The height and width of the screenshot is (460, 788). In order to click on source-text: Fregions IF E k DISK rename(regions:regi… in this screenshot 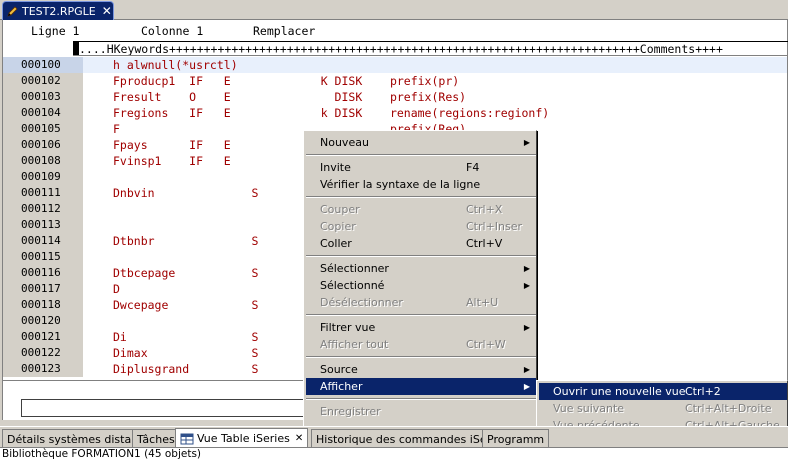, I will do `click(331, 113)`.